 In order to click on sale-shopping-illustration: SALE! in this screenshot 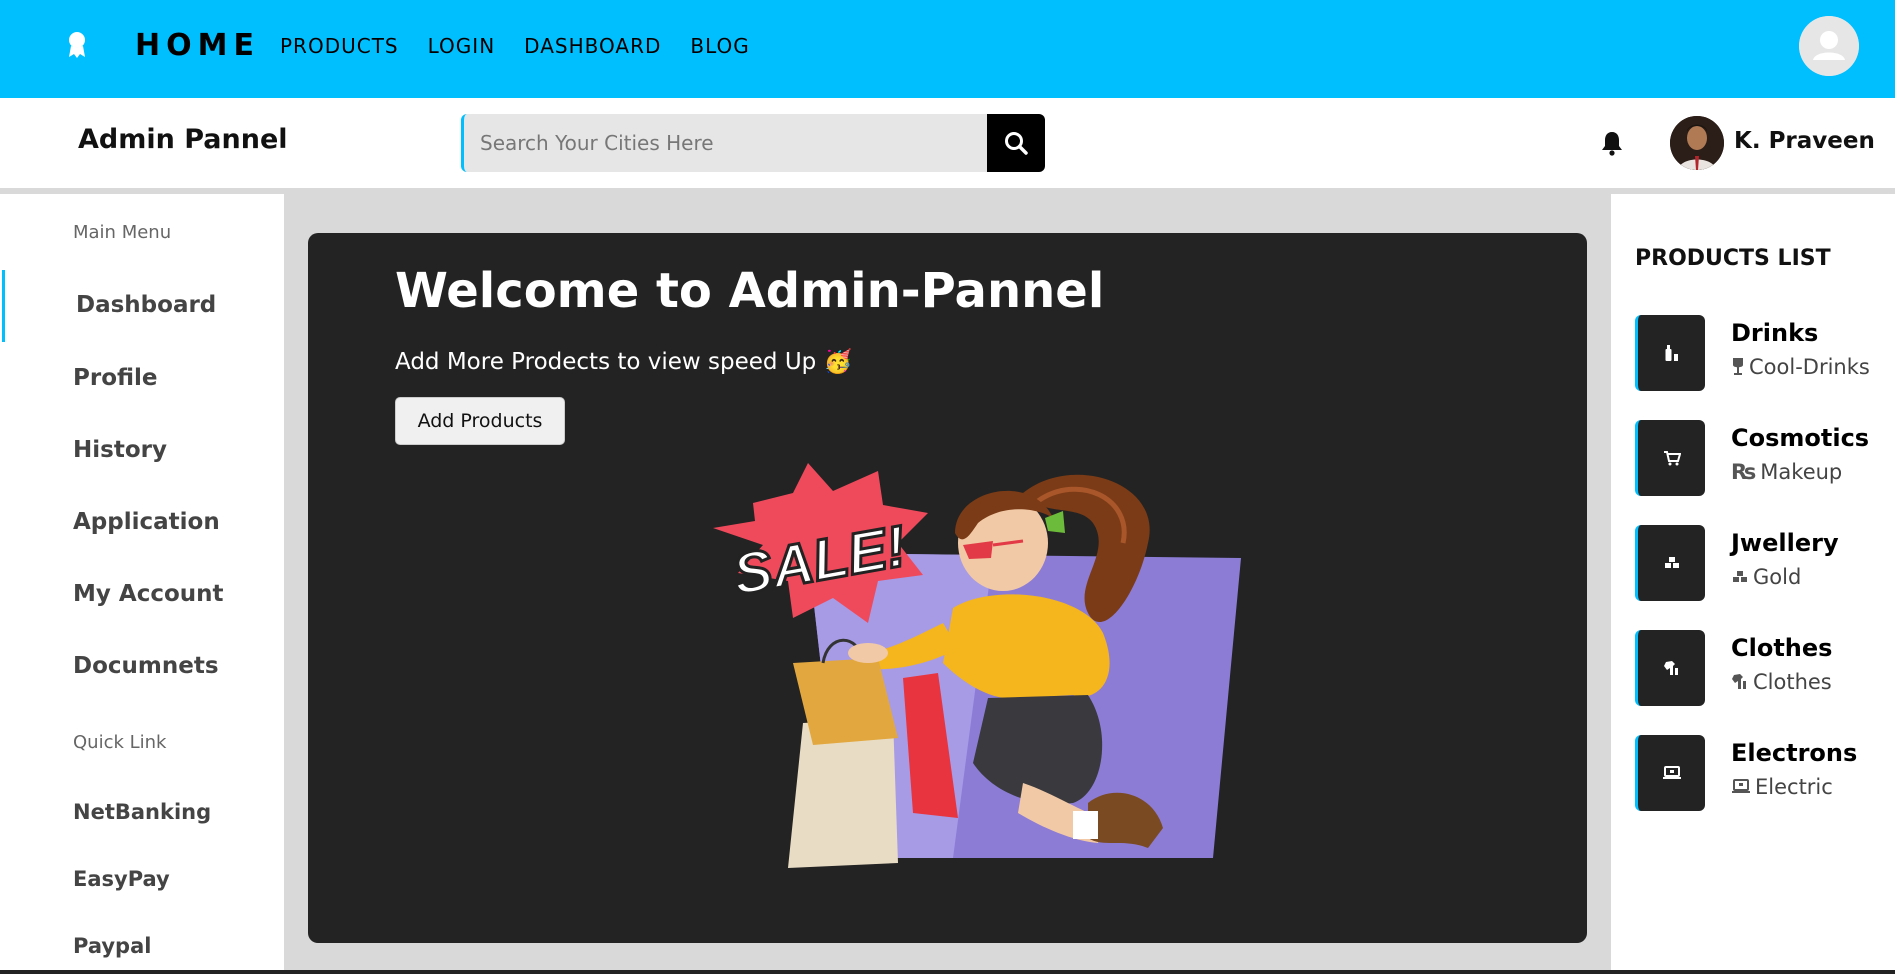, I will do `click(977, 665)`.